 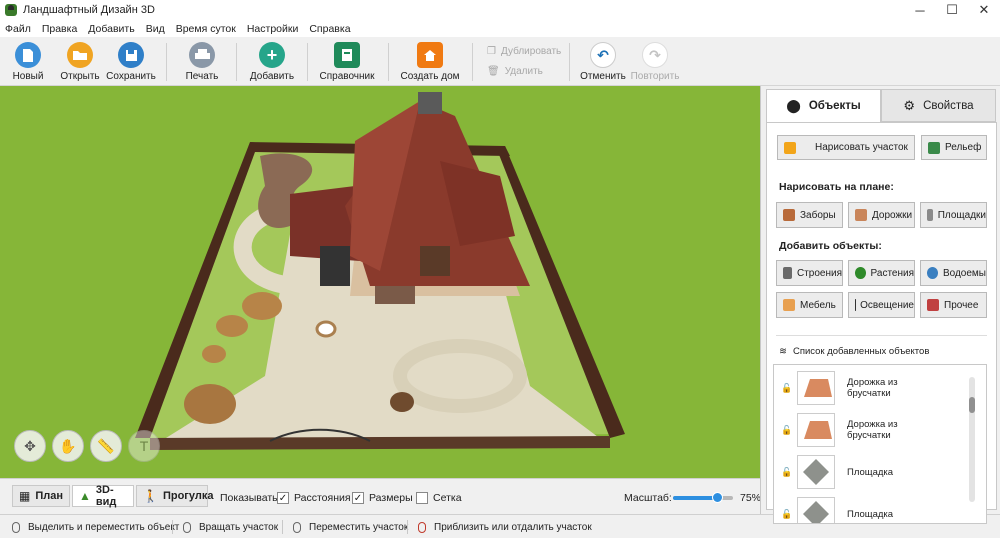 What do you see at coordinates (881, 305) in the screenshot?
I see `lighting-button: Освещение` at bounding box center [881, 305].